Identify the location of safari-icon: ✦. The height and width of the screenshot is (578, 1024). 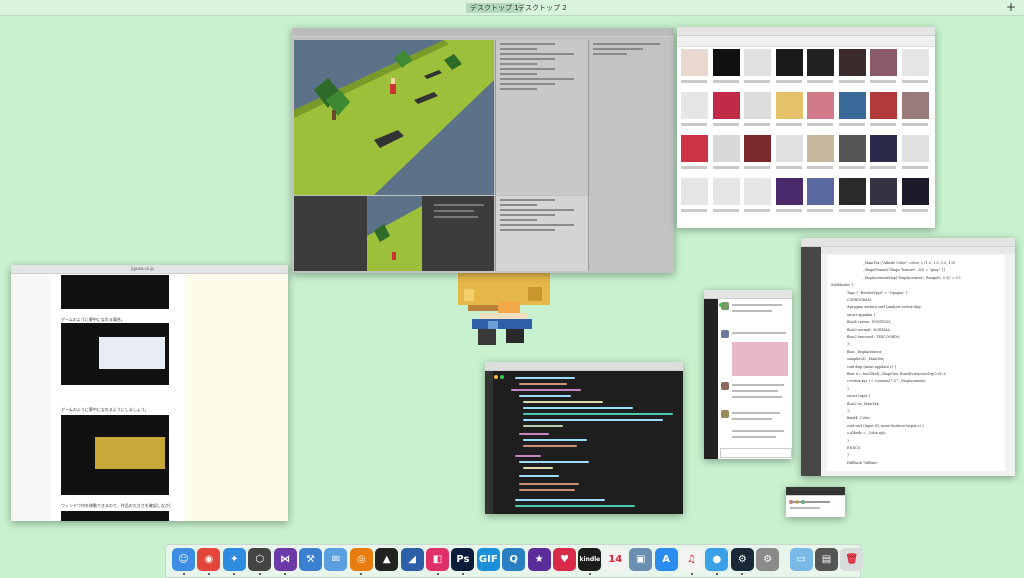
(234, 559).